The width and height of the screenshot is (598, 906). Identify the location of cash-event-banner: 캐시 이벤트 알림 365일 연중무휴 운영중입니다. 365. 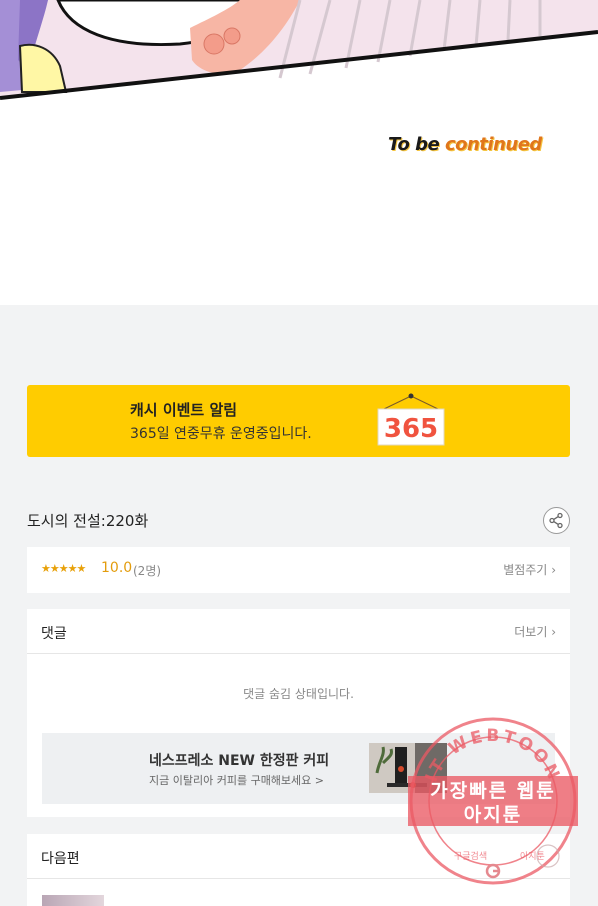
(298, 421).